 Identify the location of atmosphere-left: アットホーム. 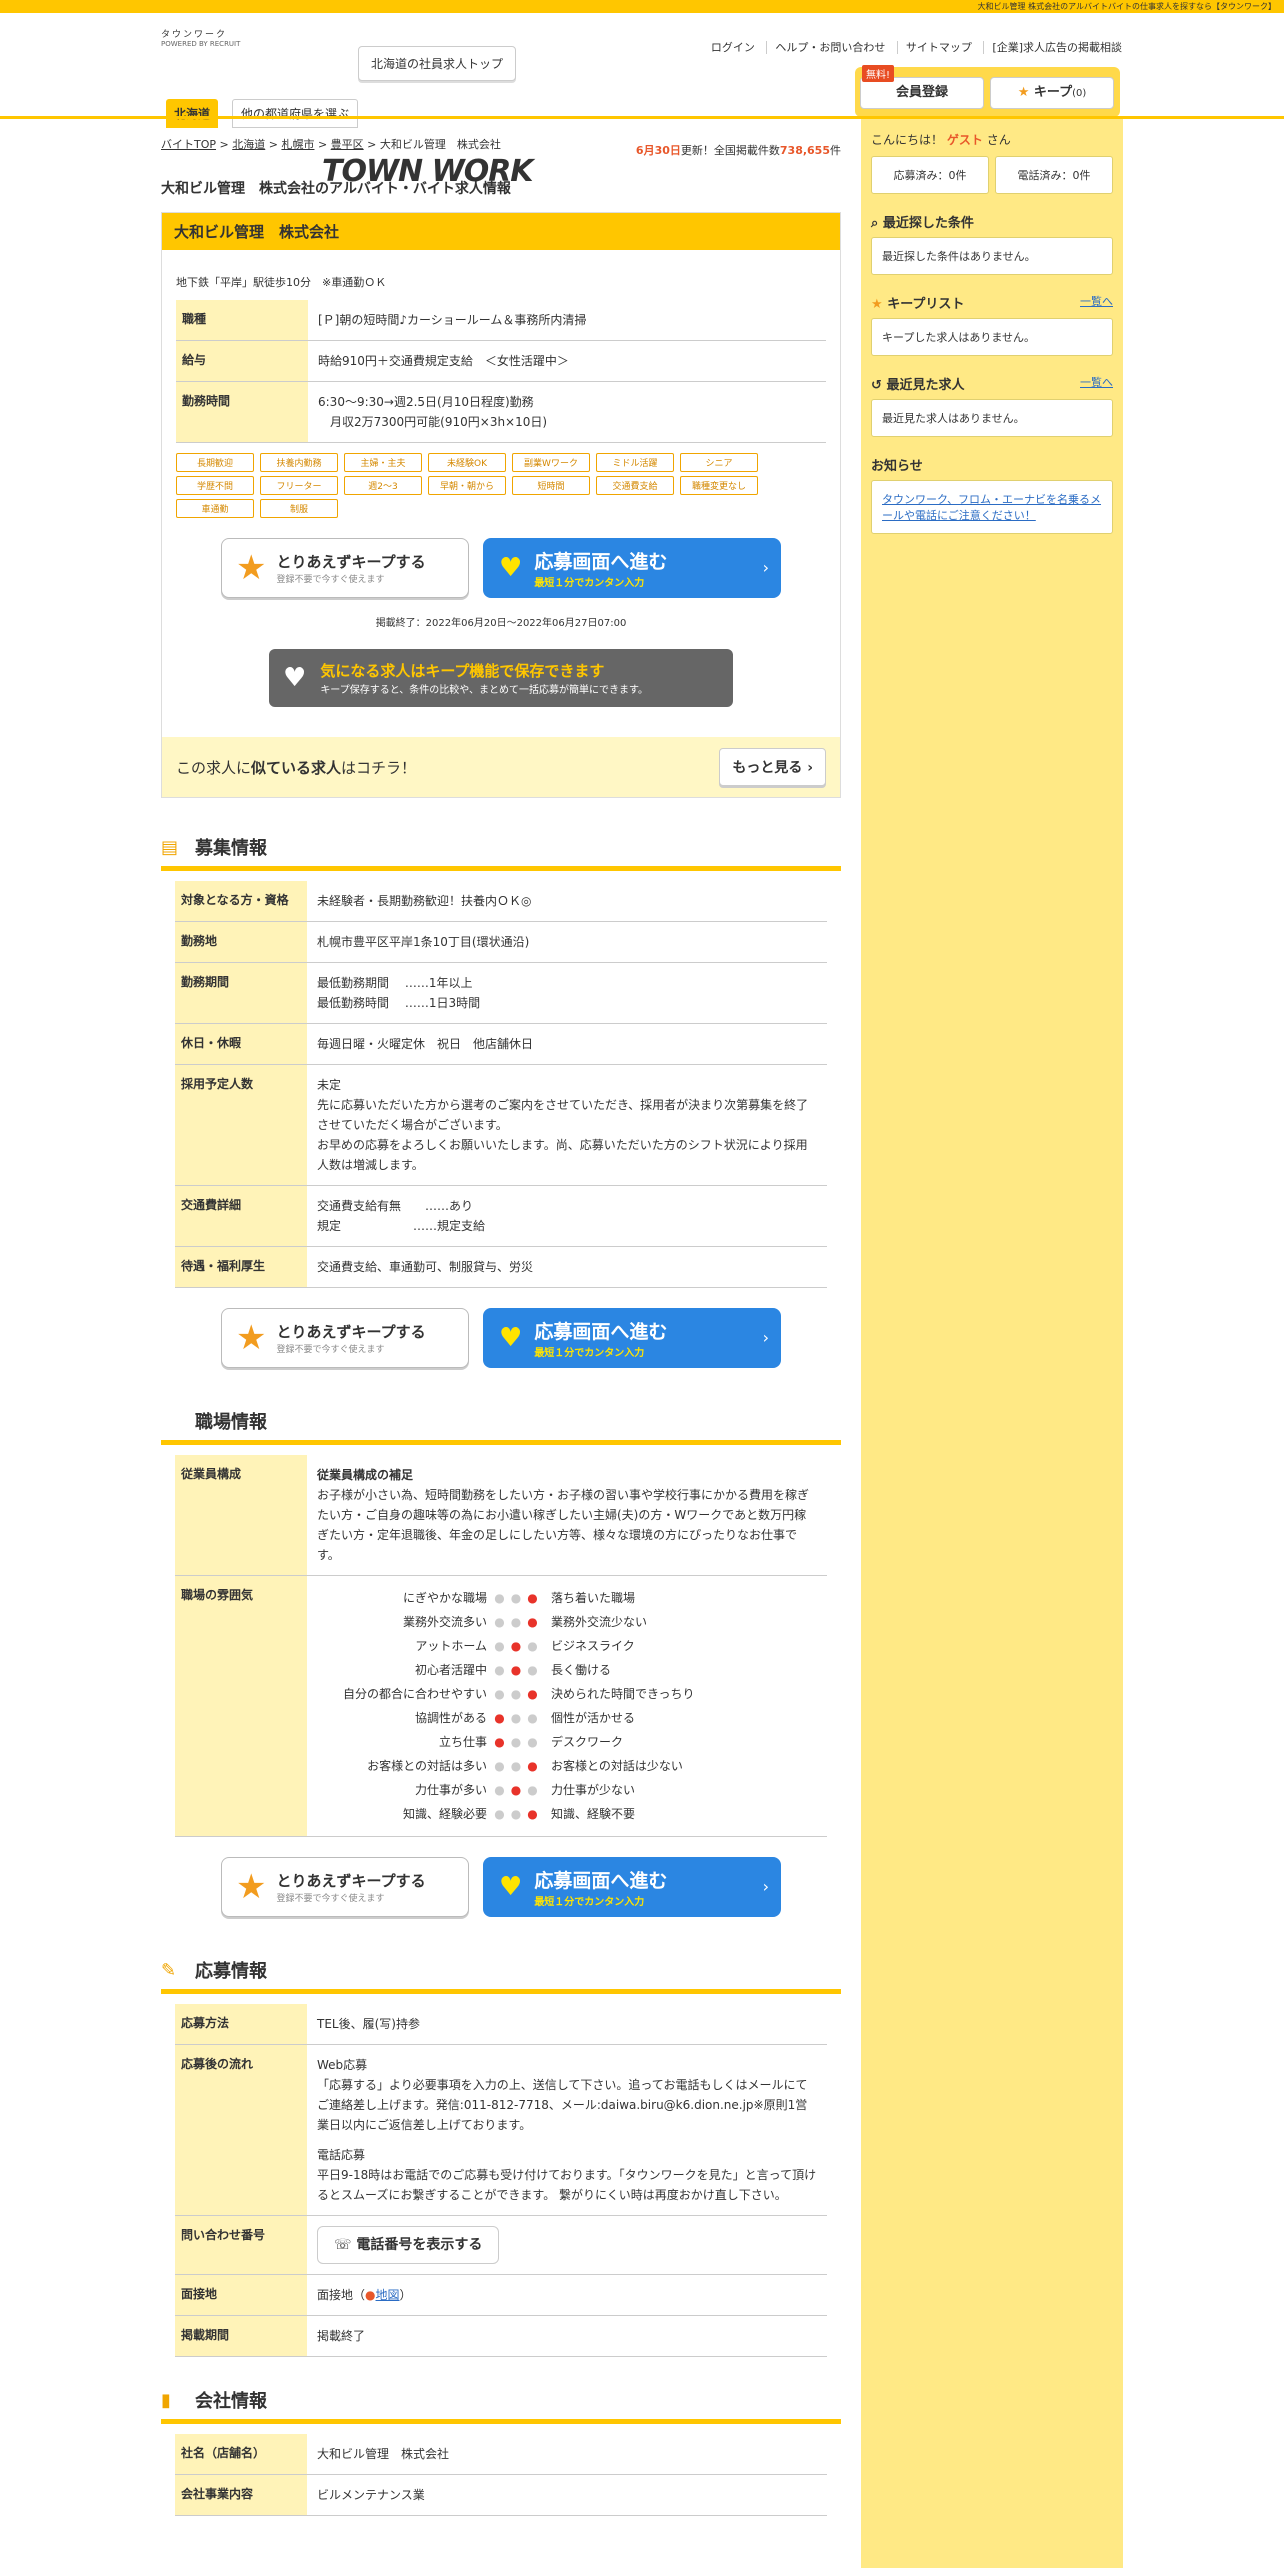
(451, 1646).